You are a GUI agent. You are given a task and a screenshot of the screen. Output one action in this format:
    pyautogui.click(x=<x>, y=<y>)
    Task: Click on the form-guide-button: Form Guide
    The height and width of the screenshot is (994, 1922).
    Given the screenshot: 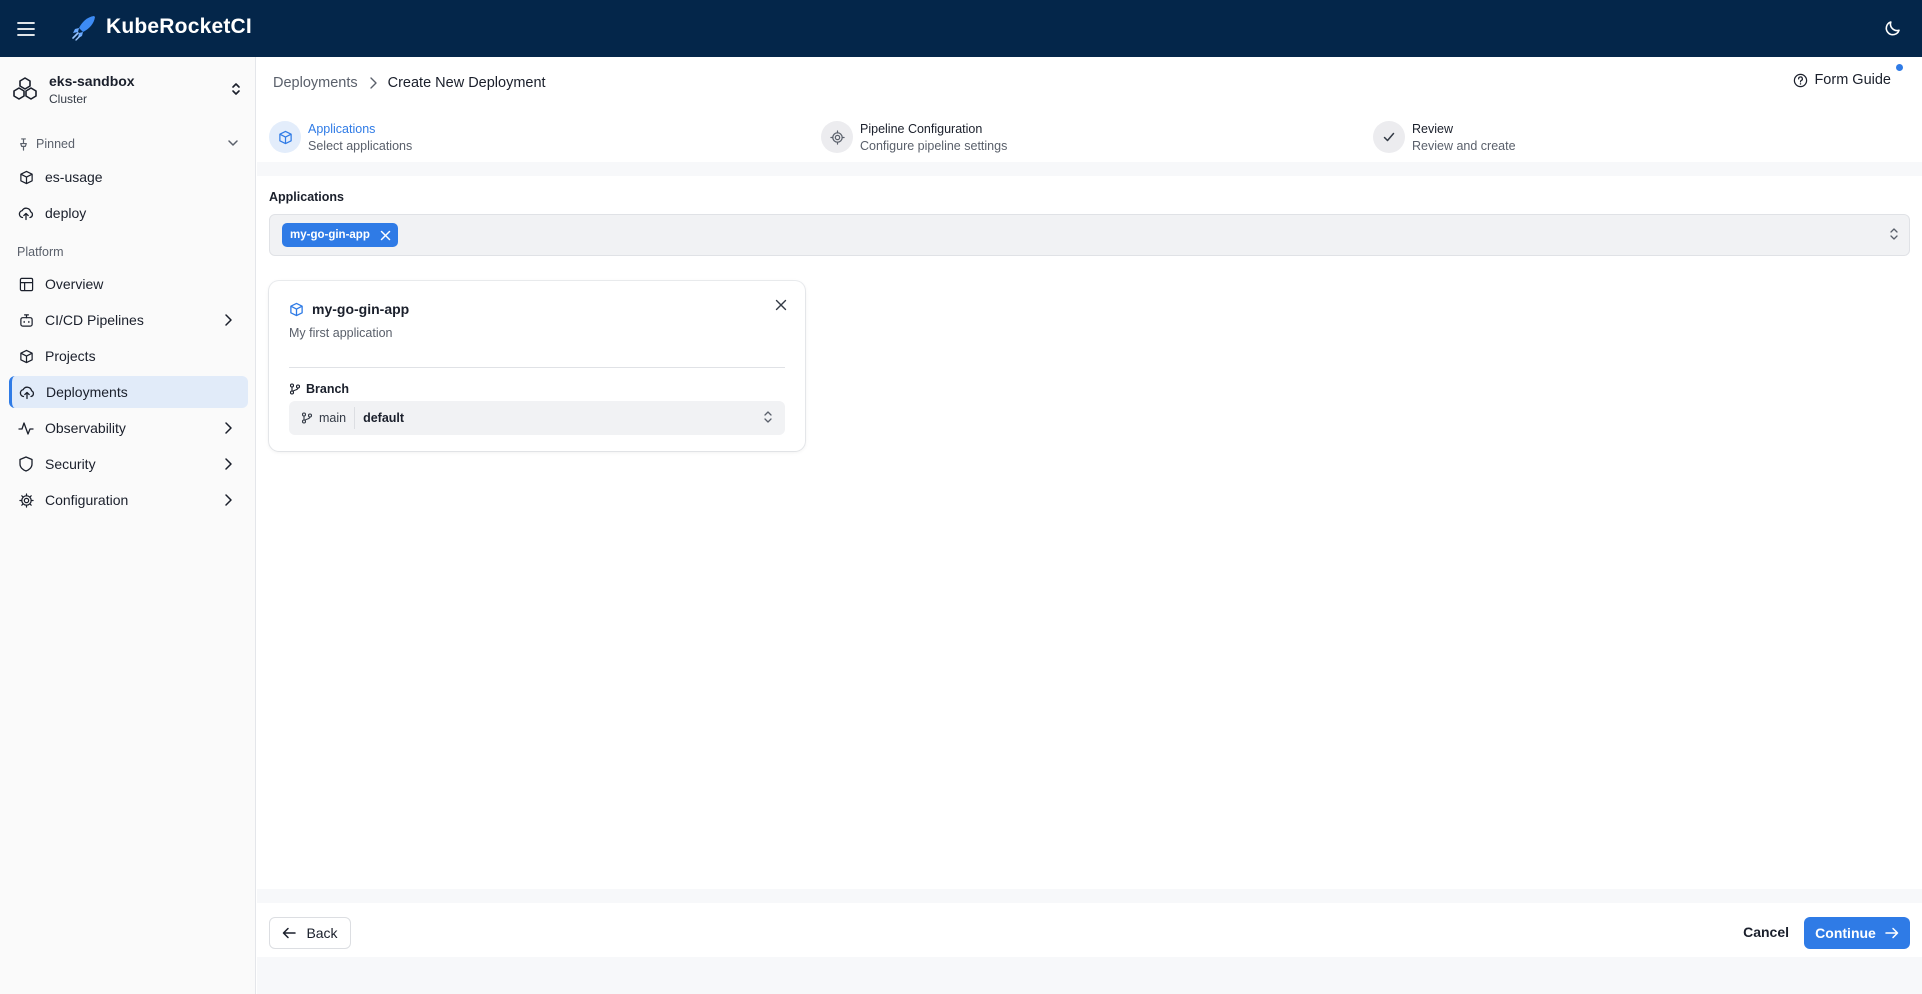 What is the action you would take?
    pyautogui.click(x=1848, y=76)
    